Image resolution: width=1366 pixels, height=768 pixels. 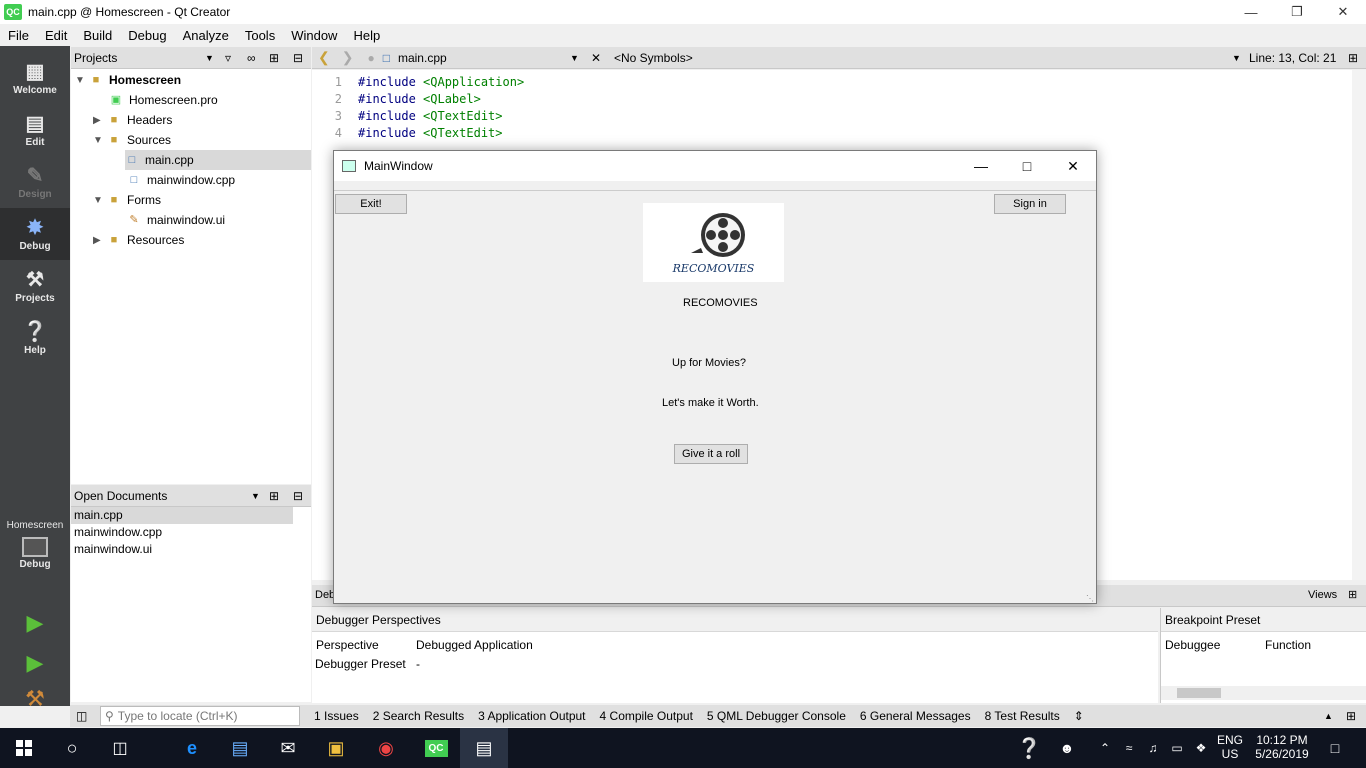 I want to click on horizontal-scrollbar, so click(x=1263, y=693).